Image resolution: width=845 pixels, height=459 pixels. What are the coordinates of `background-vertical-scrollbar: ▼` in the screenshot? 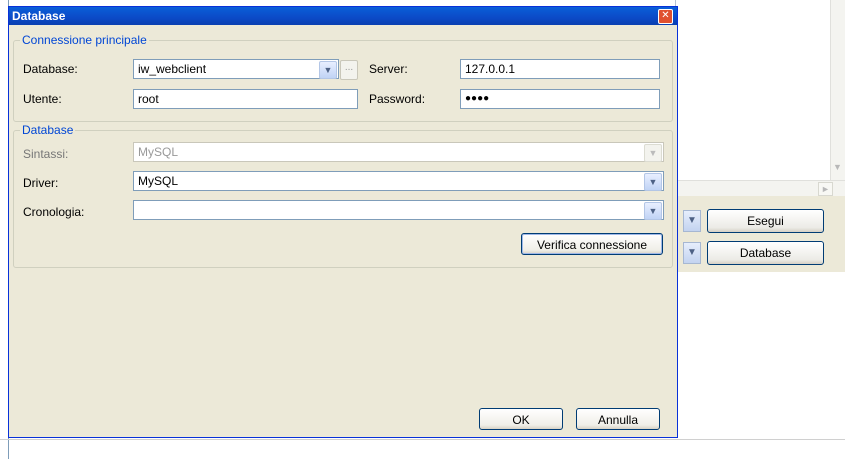 It's located at (837, 90).